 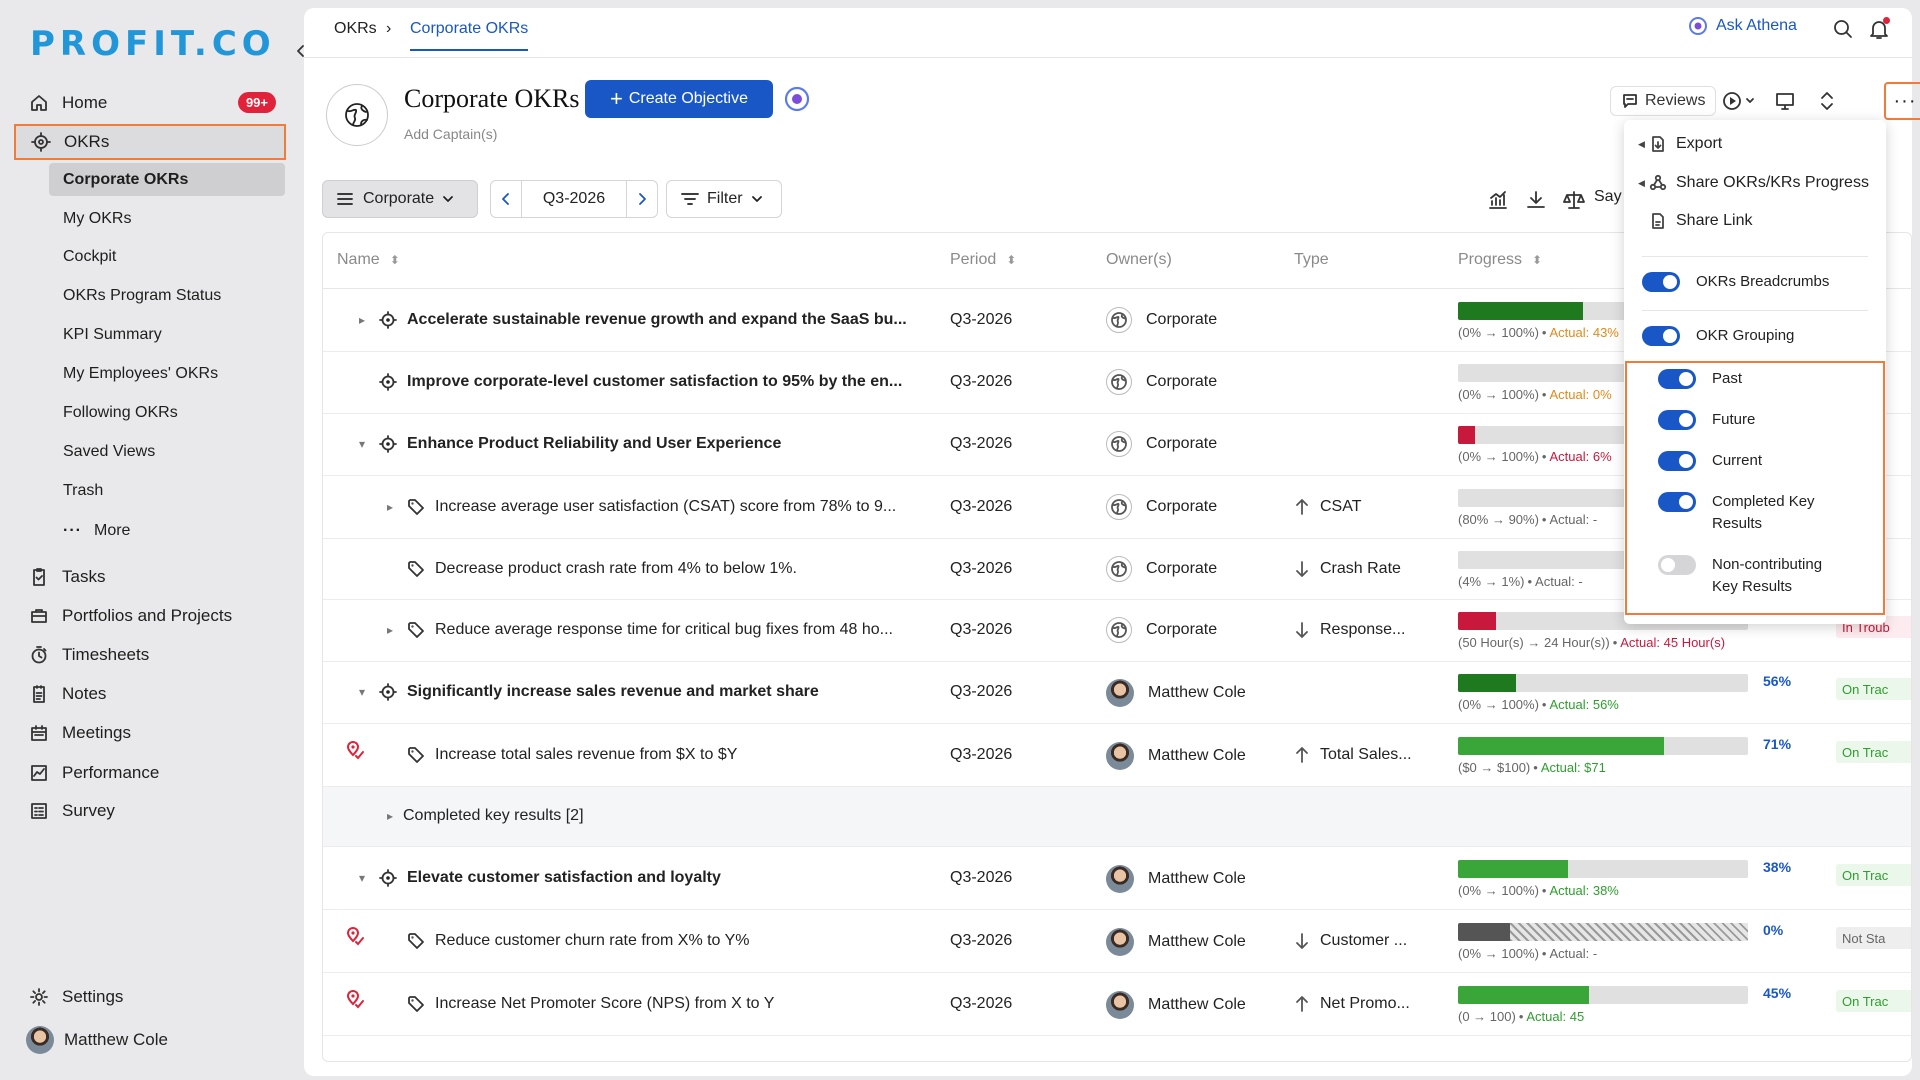 What do you see at coordinates (1500, 260) in the screenshot?
I see `column-progress: Progress ⬍` at bounding box center [1500, 260].